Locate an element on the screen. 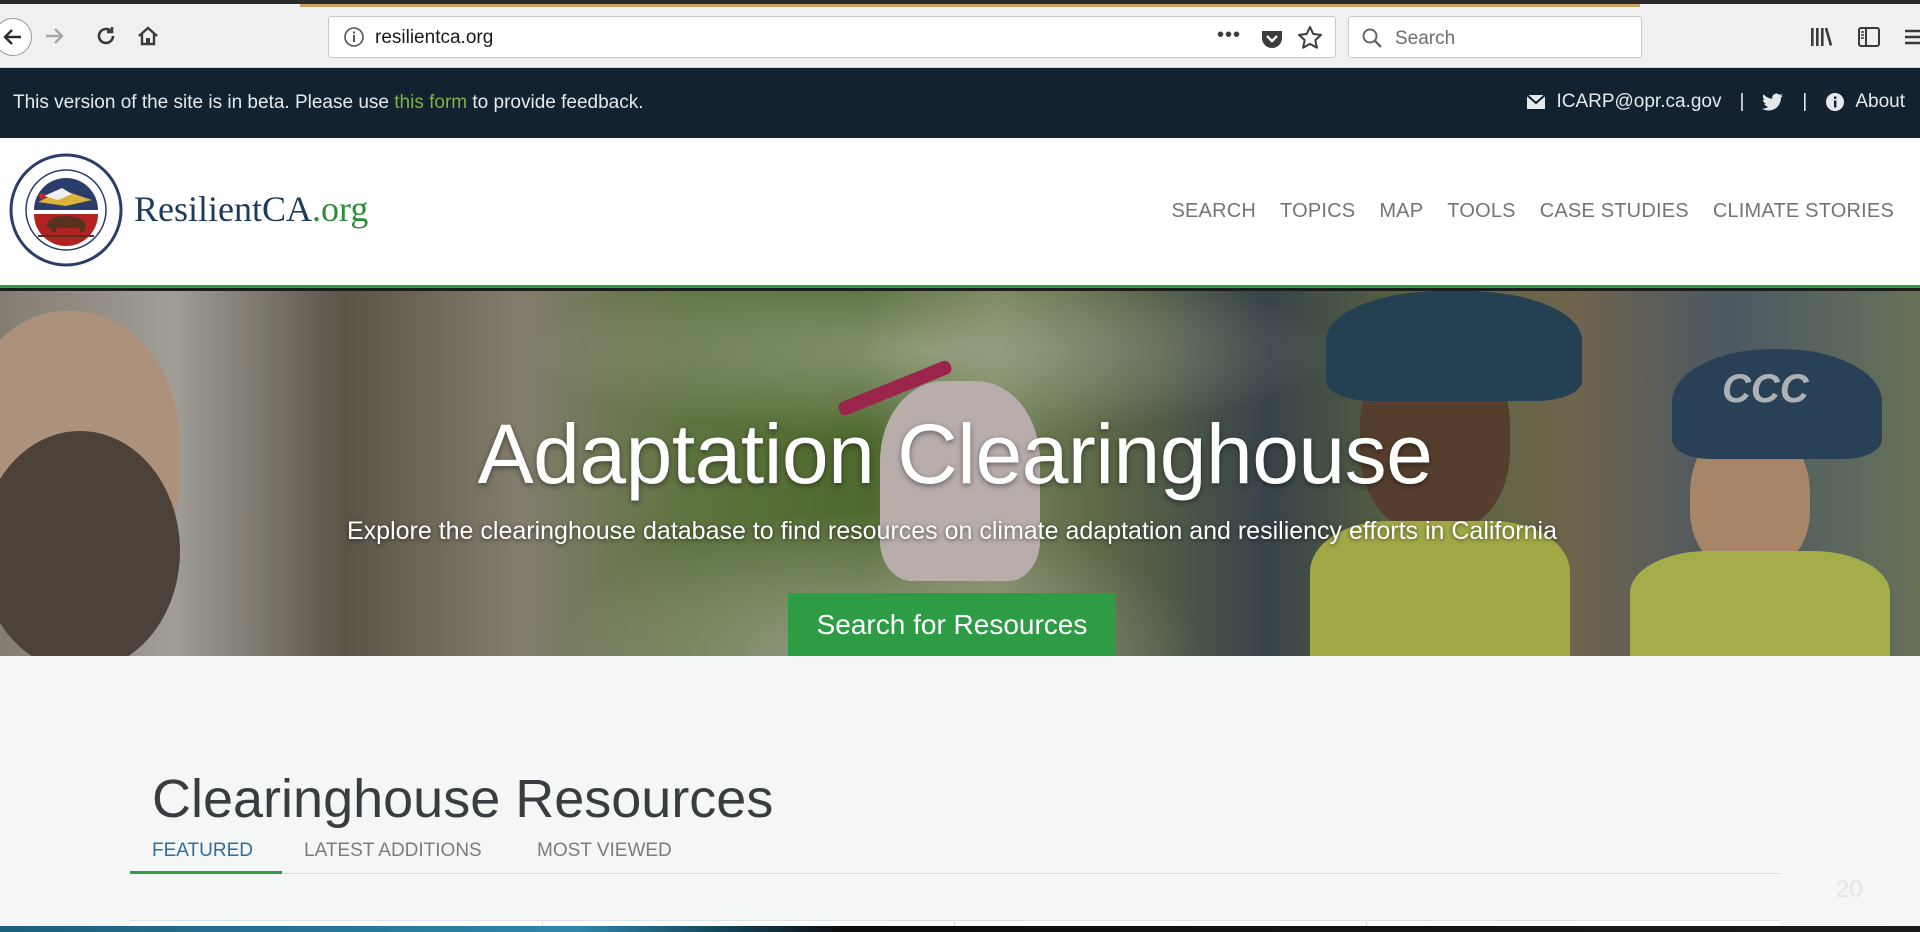 The image size is (1920, 932). forward-arrow-icon is located at coordinates (55, 36).